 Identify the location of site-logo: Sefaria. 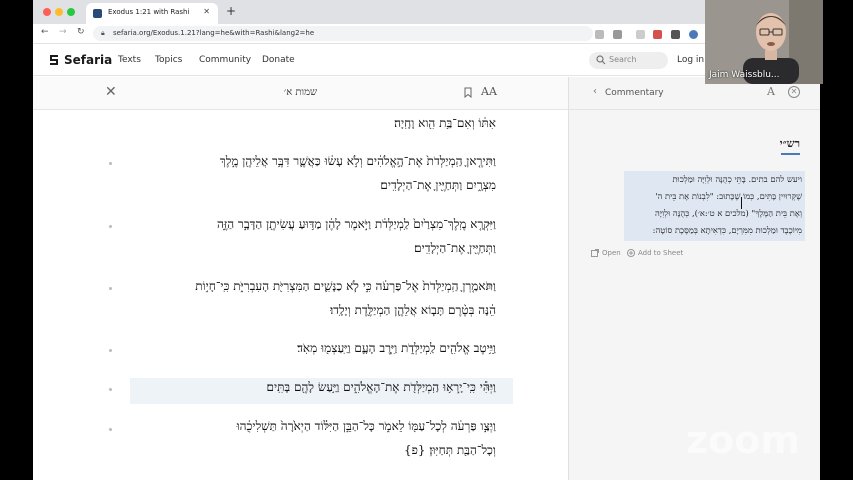
(88, 60).